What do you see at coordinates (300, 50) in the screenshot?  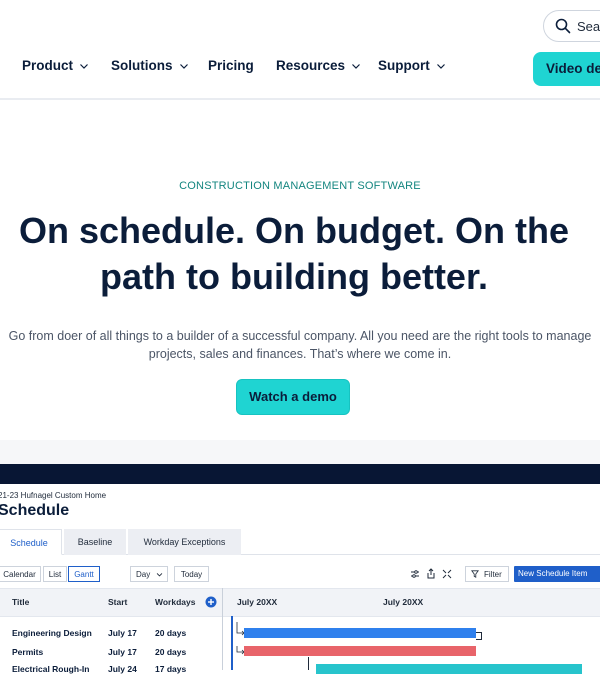 I see `top-navigation-bar` at bounding box center [300, 50].